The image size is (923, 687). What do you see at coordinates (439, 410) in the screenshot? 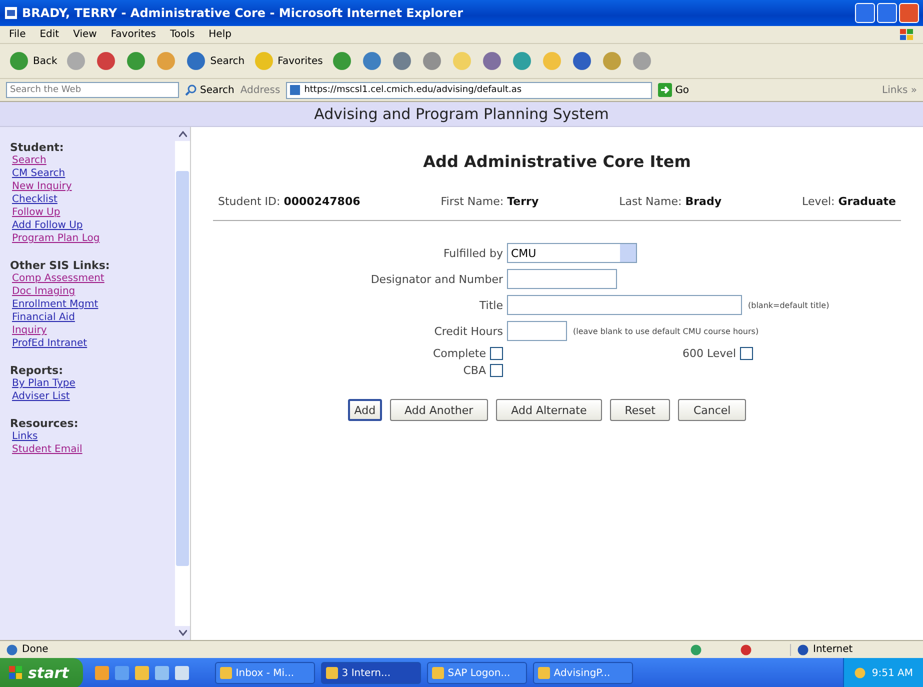
I see `form-button: Add Another` at bounding box center [439, 410].